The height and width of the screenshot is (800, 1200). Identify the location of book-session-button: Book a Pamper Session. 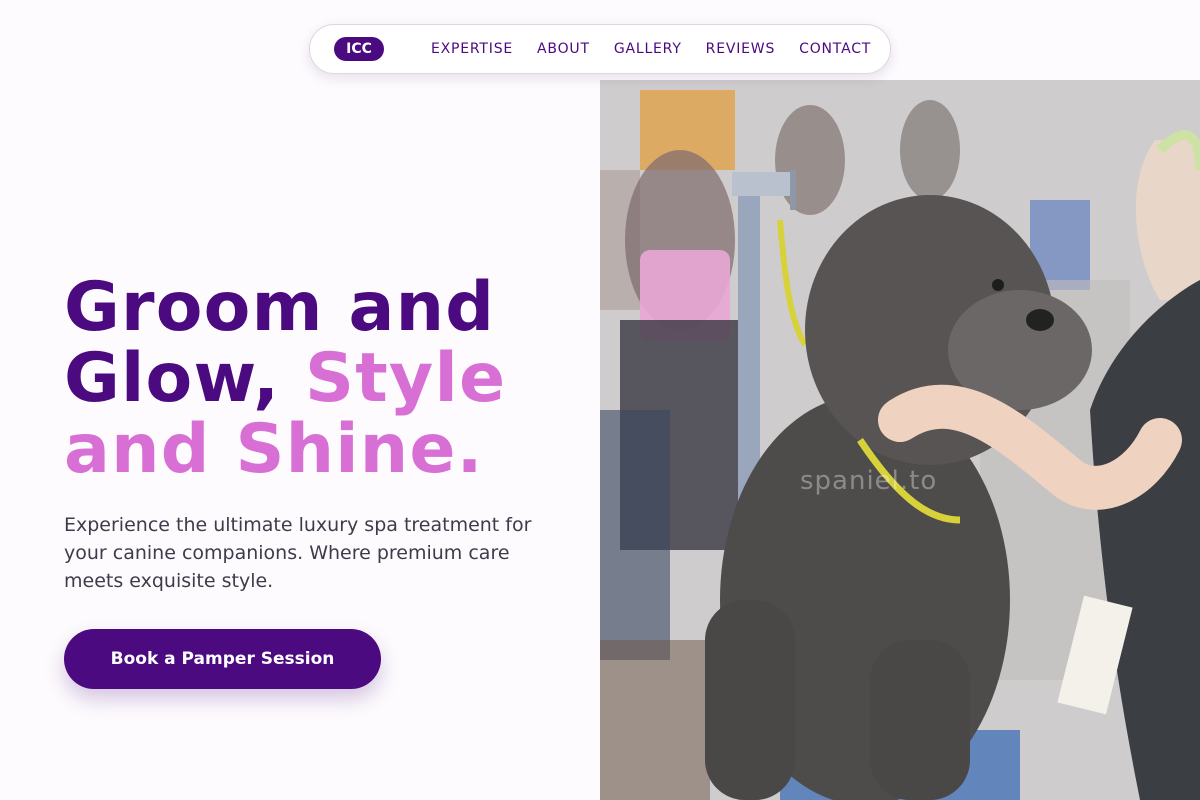
(222, 659).